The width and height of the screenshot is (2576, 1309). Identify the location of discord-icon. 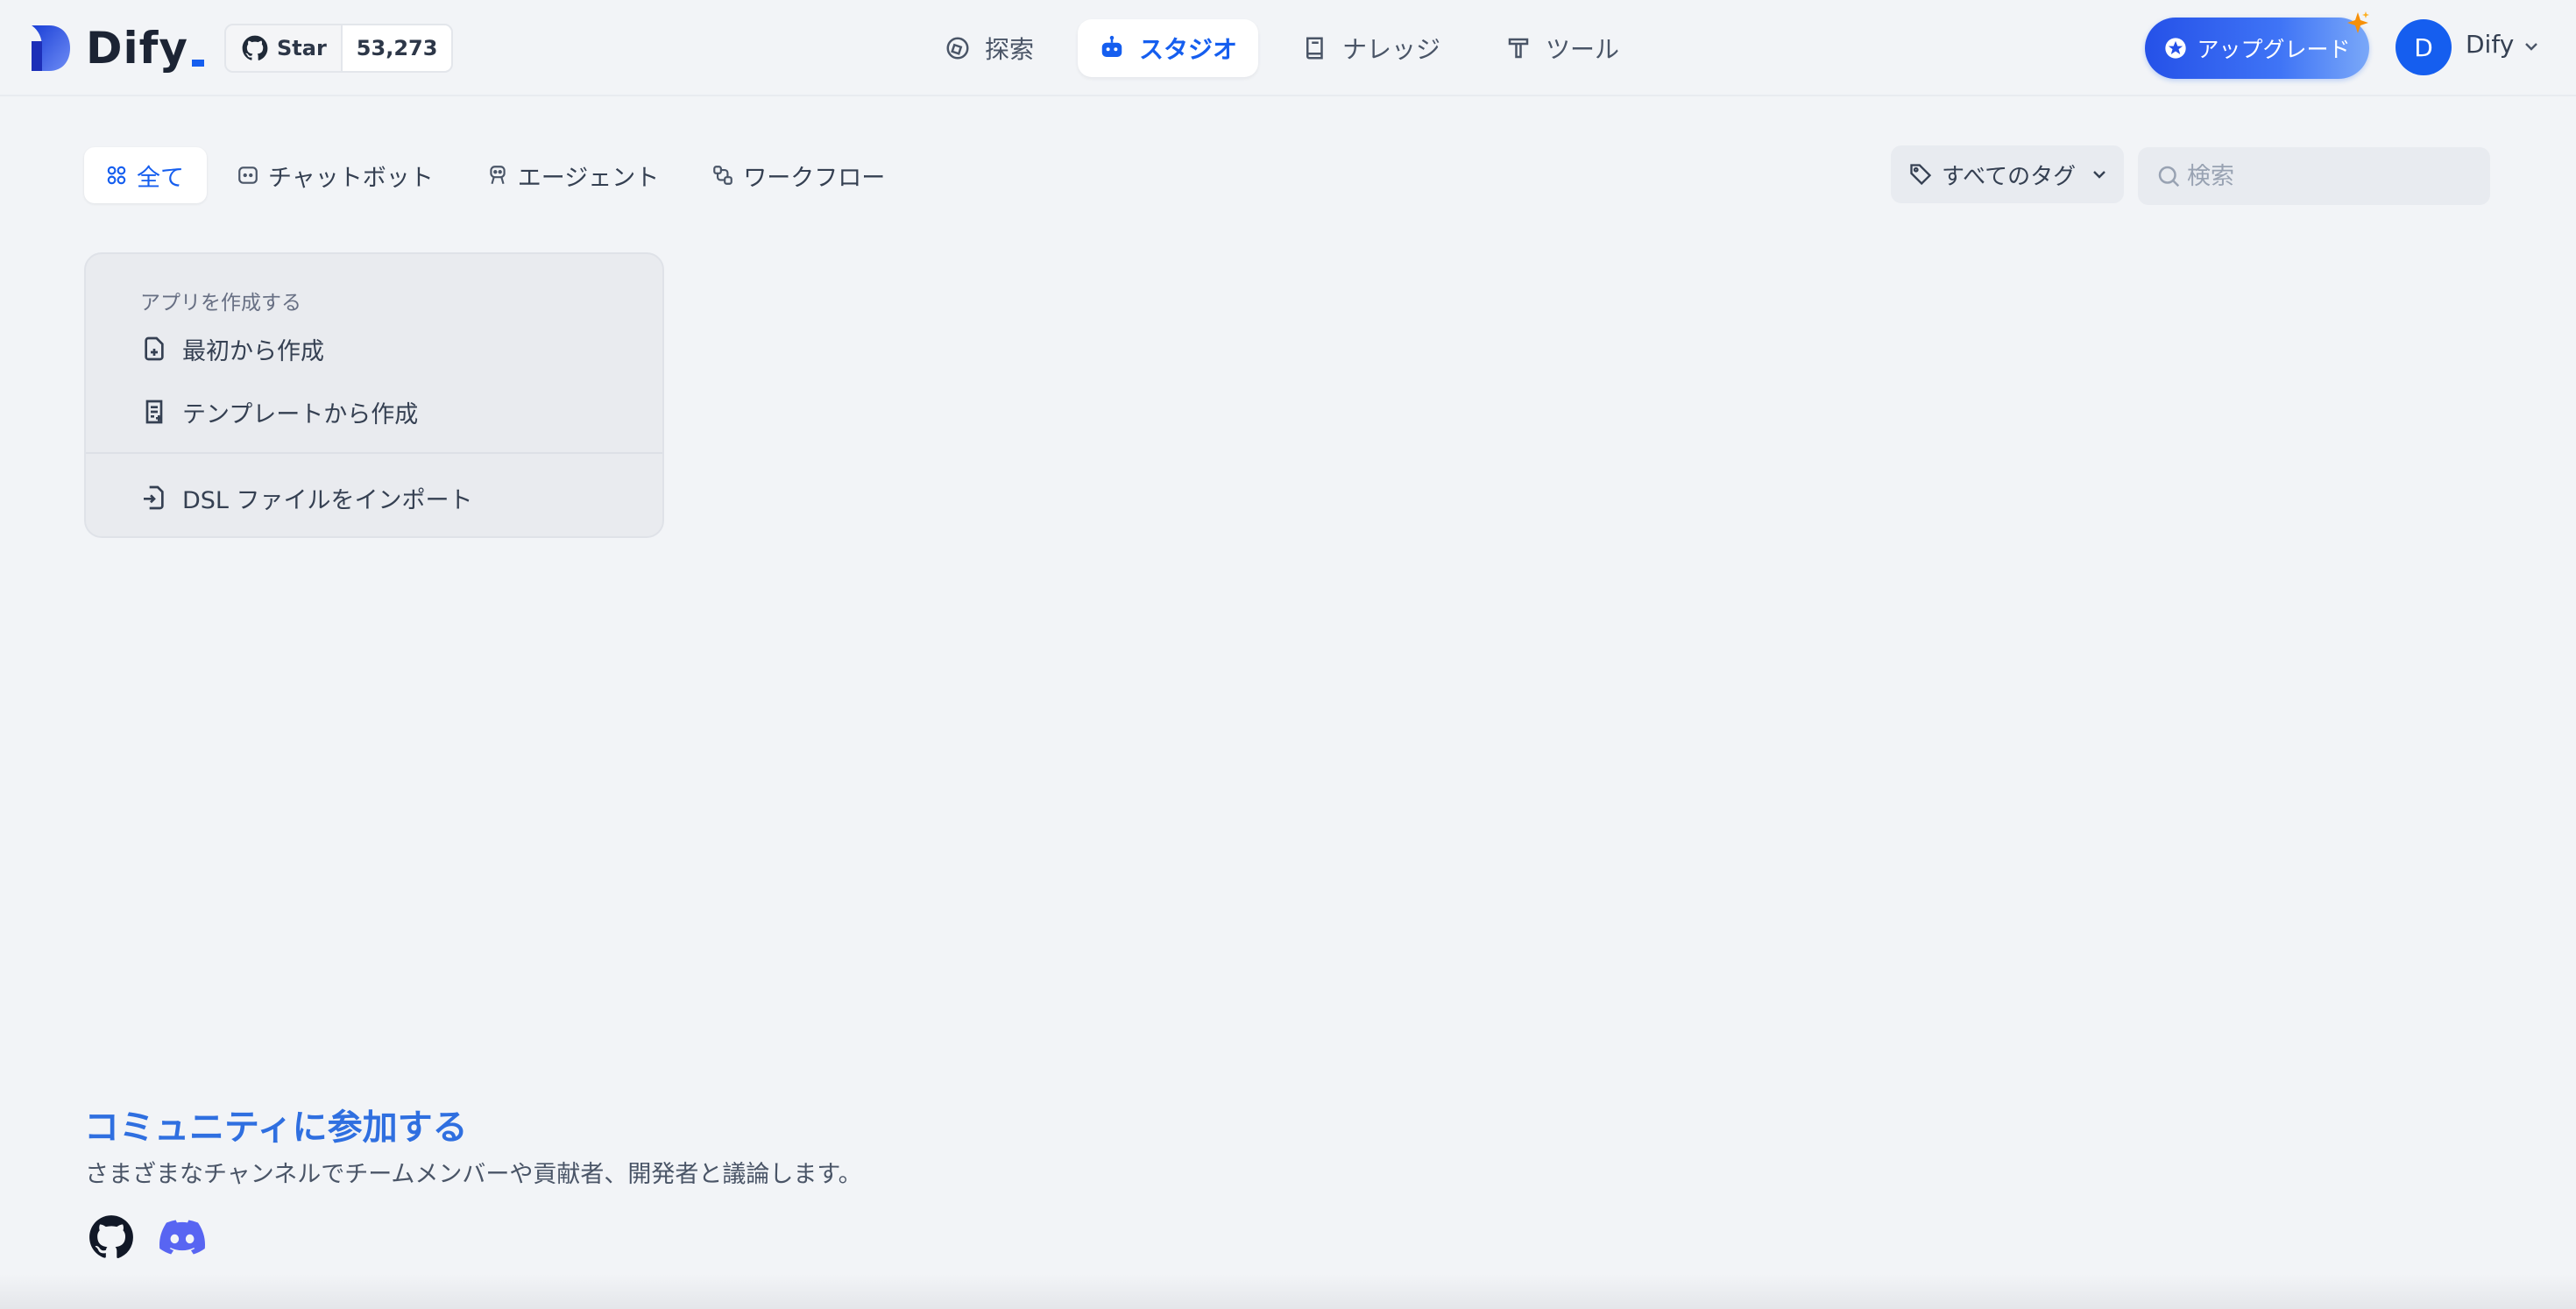
(182, 1237).